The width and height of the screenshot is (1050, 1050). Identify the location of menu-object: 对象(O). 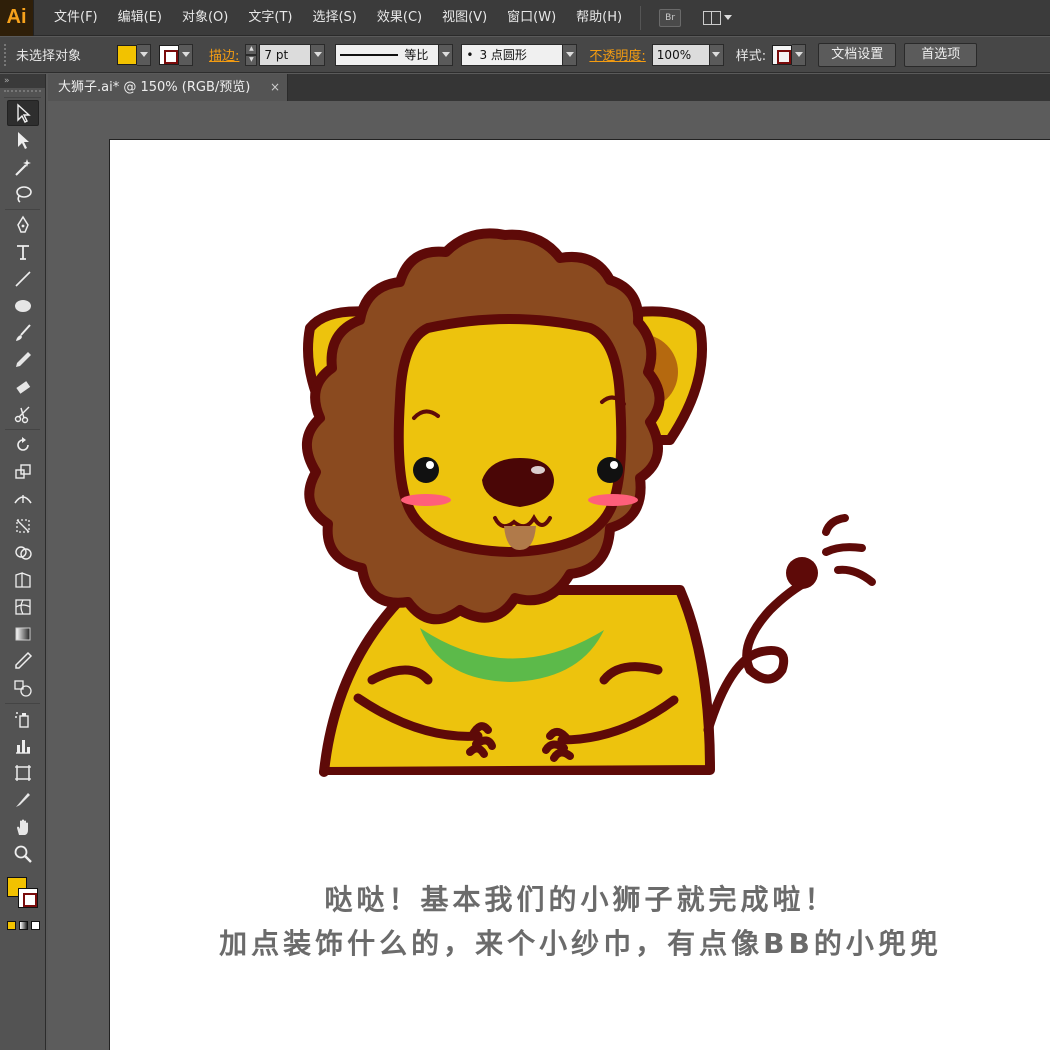
(205, 18).